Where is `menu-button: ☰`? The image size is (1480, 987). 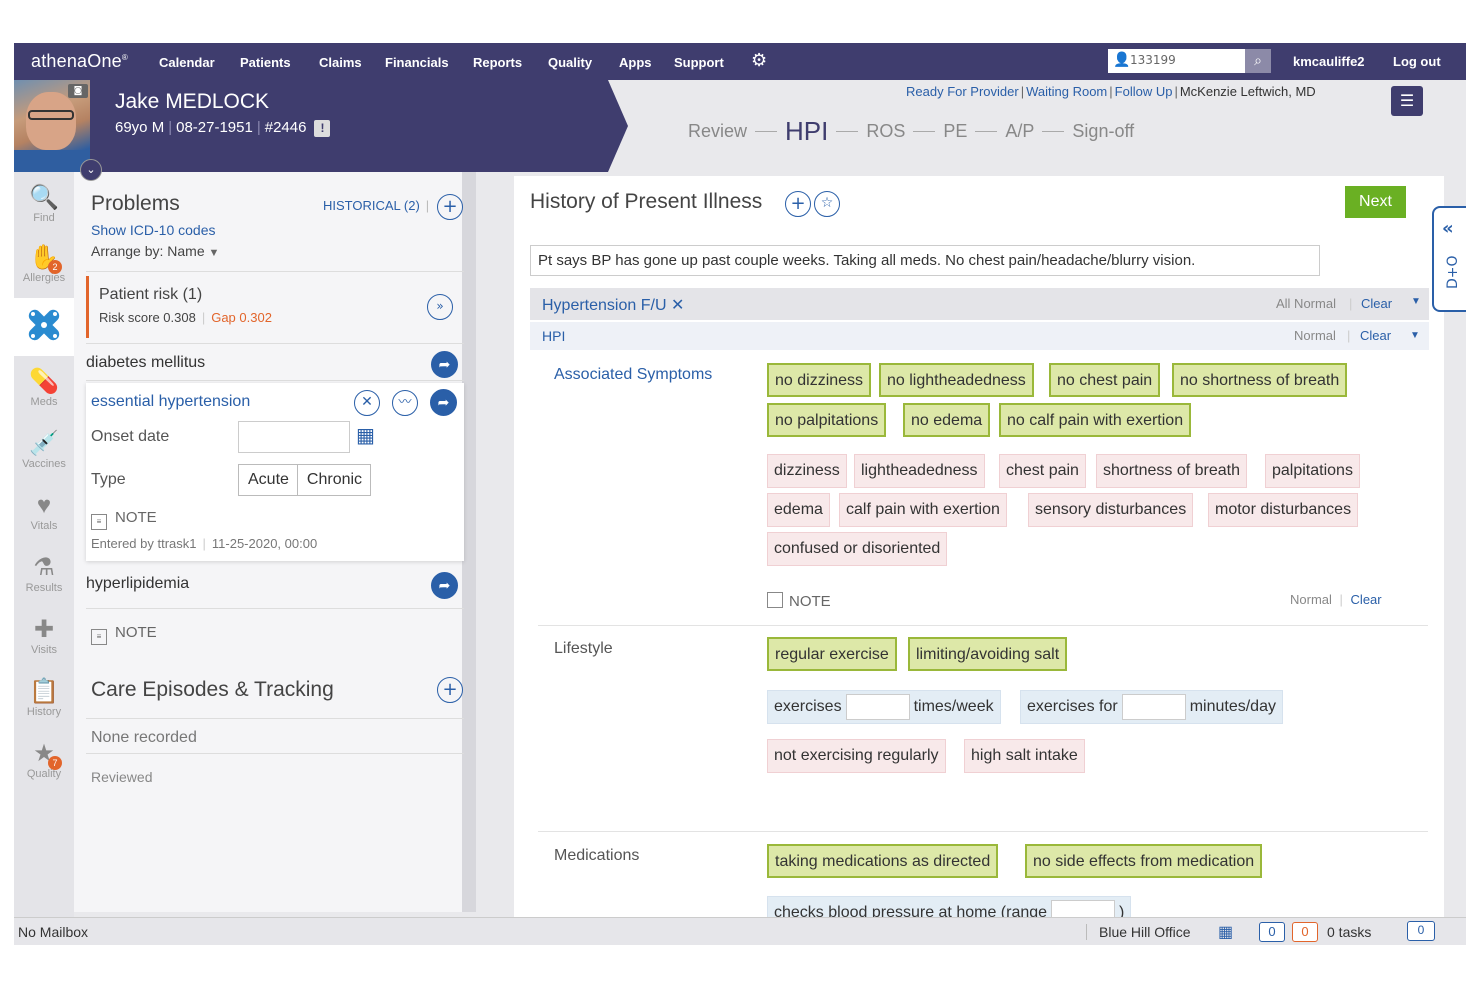
menu-button: ☰ is located at coordinates (1407, 101).